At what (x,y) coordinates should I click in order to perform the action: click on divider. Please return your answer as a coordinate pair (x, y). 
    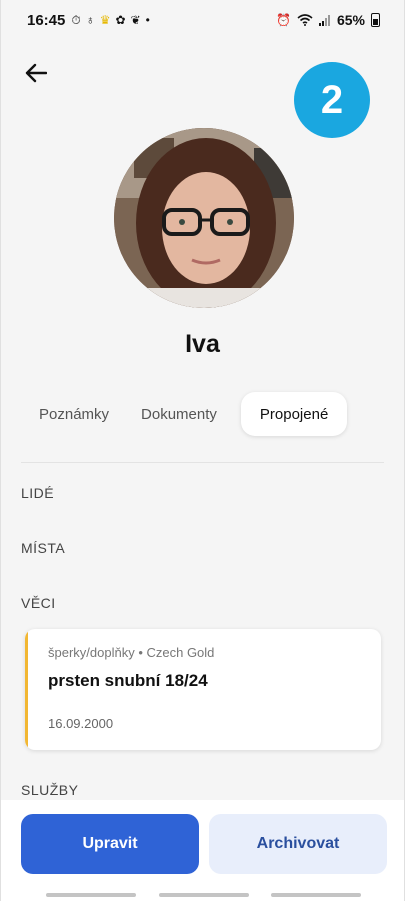
    Looking at the image, I should click on (202, 462).